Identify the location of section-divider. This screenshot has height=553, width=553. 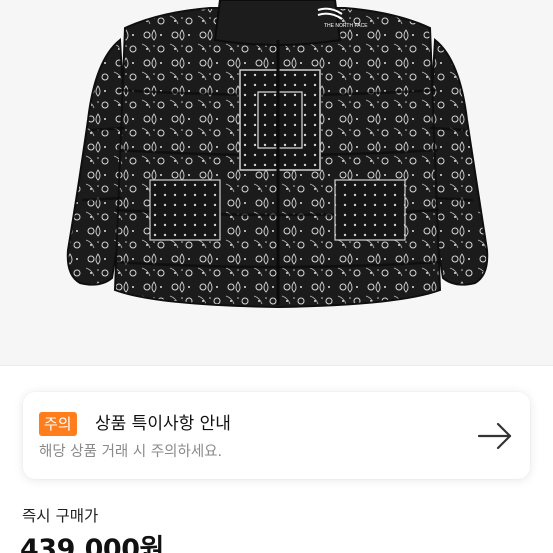
(276, 365).